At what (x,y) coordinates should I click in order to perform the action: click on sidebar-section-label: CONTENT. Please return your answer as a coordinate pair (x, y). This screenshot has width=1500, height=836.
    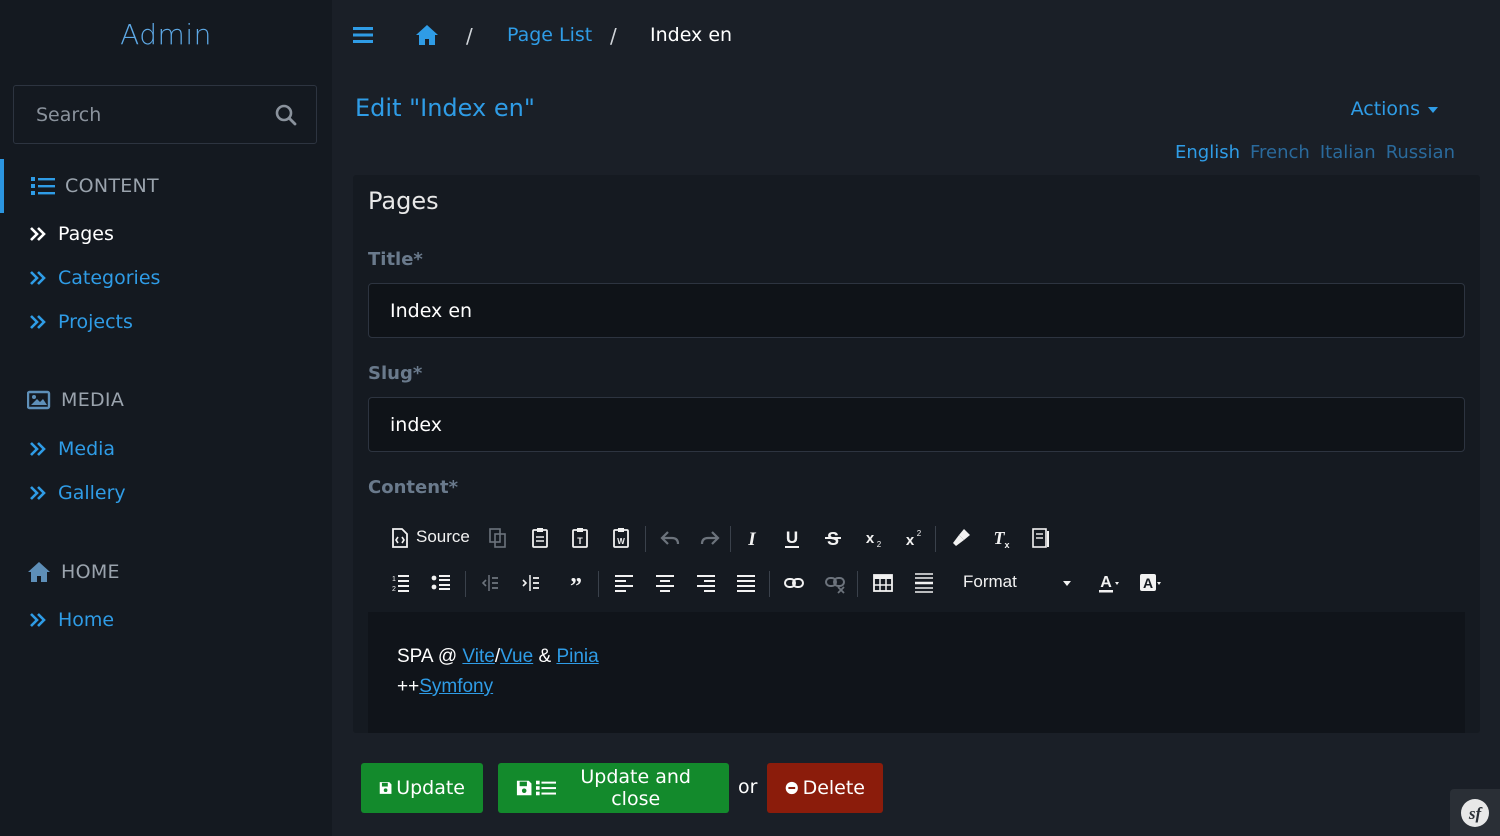
    Looking at the image, I should click on (112, 186).